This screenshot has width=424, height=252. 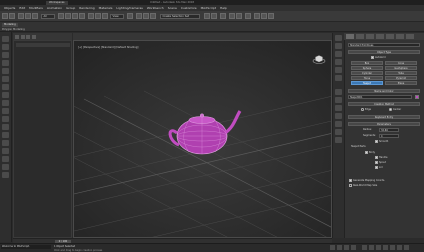 I want to click on align-icon, so click(x=214, y=16).